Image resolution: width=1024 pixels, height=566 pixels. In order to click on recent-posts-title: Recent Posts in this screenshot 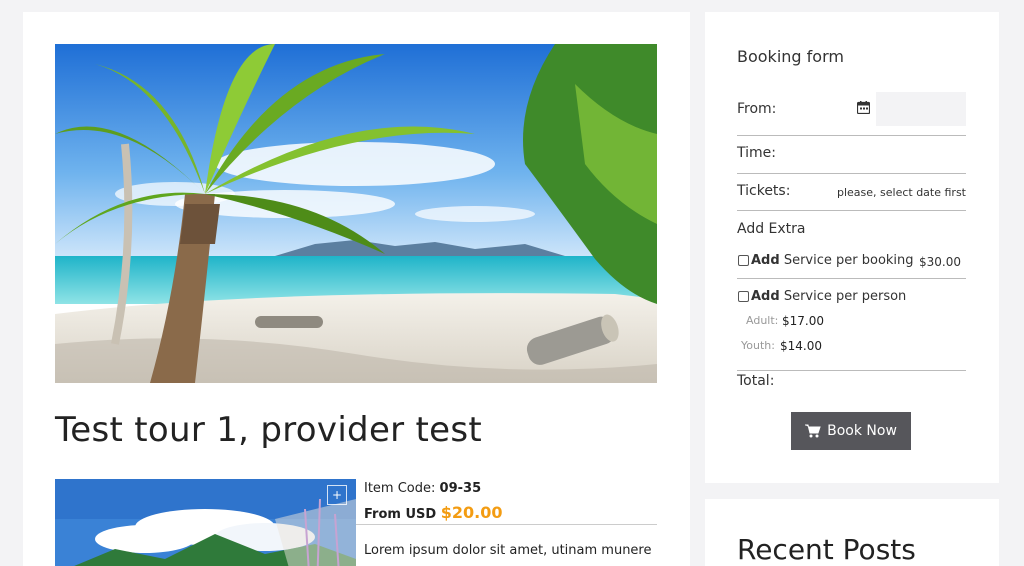, I will do `click(826, 549)`.